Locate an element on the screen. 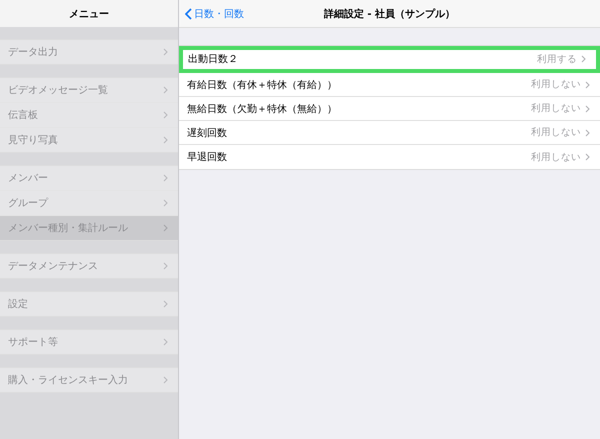 The height and width of the screenshot is (439, 600). menu-item: ビデオメッセージ一覧 is located at coordinates (89, 90).